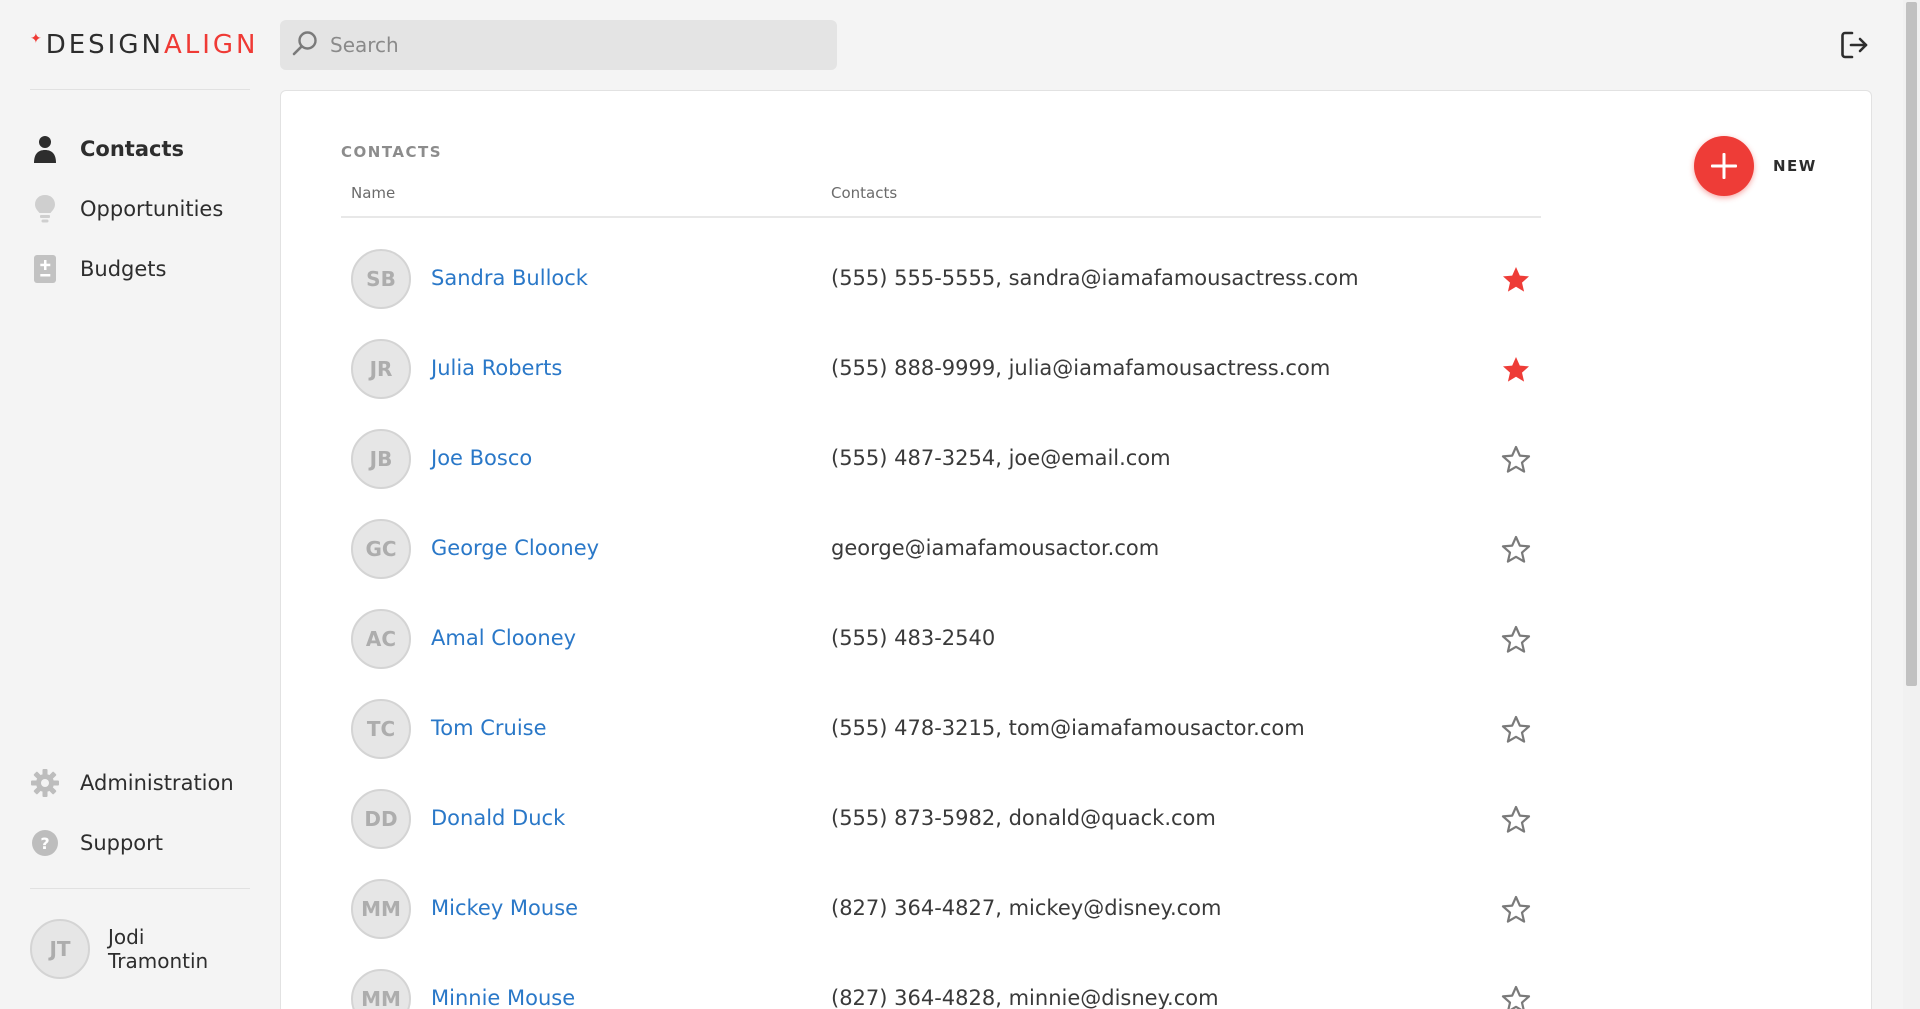  Describe the element at coordinates (152, 209) in the screenshot. I see `sidebar-item-label: Opportunities` at that location.